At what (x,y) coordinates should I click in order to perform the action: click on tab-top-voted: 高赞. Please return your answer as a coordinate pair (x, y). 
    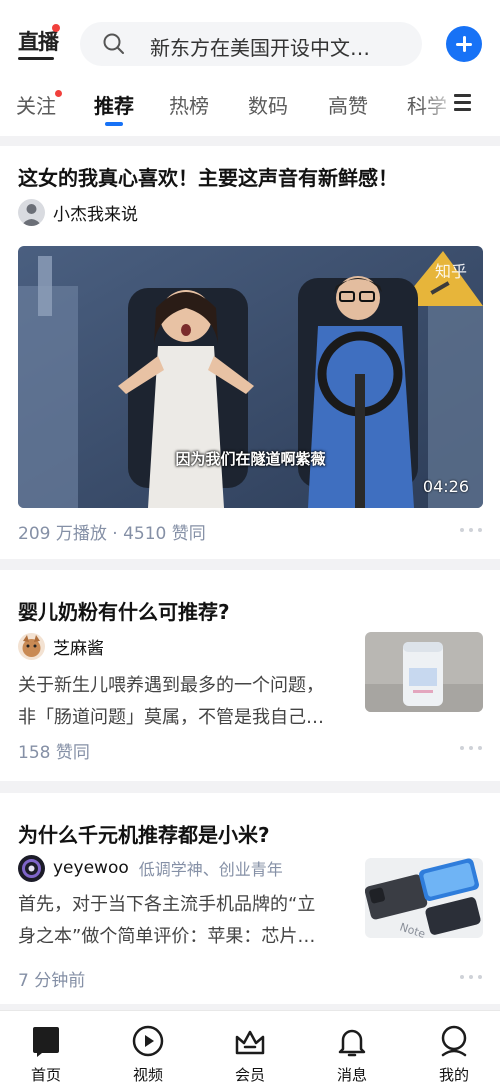
    Looking at the image, I should click on (348, 104).